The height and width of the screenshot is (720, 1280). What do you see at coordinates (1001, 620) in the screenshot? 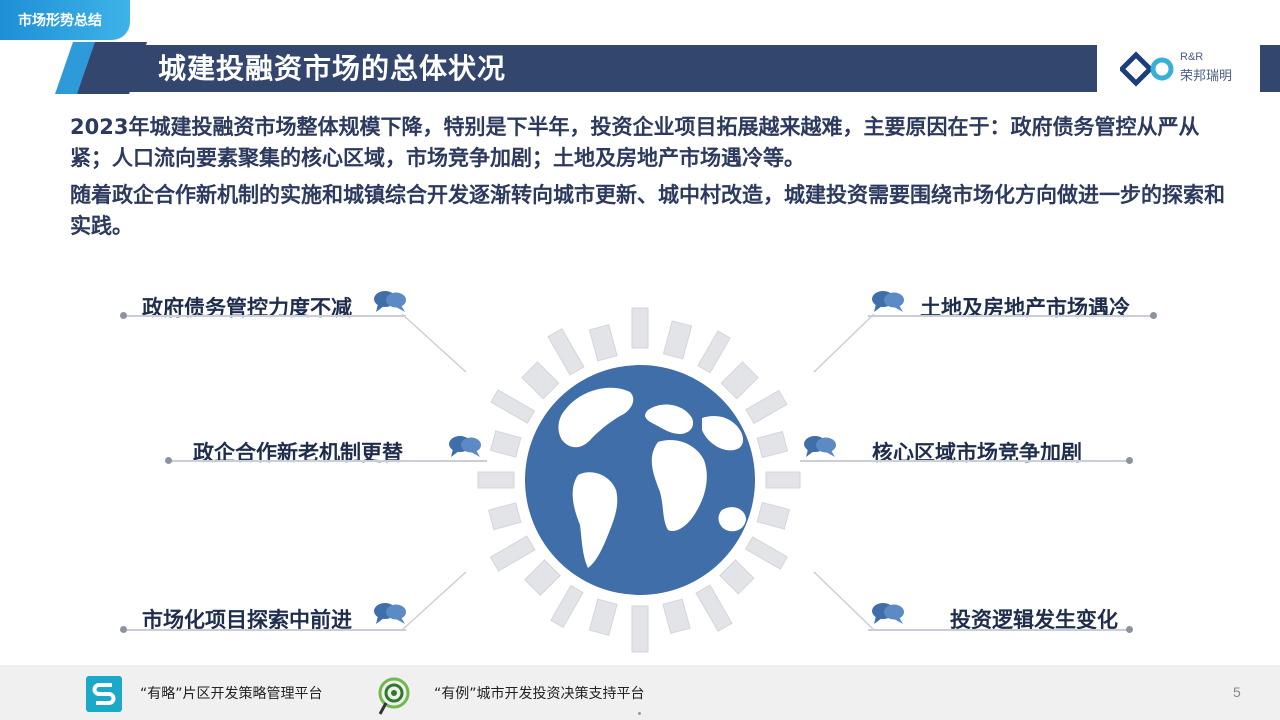
I see `factor-right-3: 投资逻辑发生变化` at bounding box center [1001, 620].